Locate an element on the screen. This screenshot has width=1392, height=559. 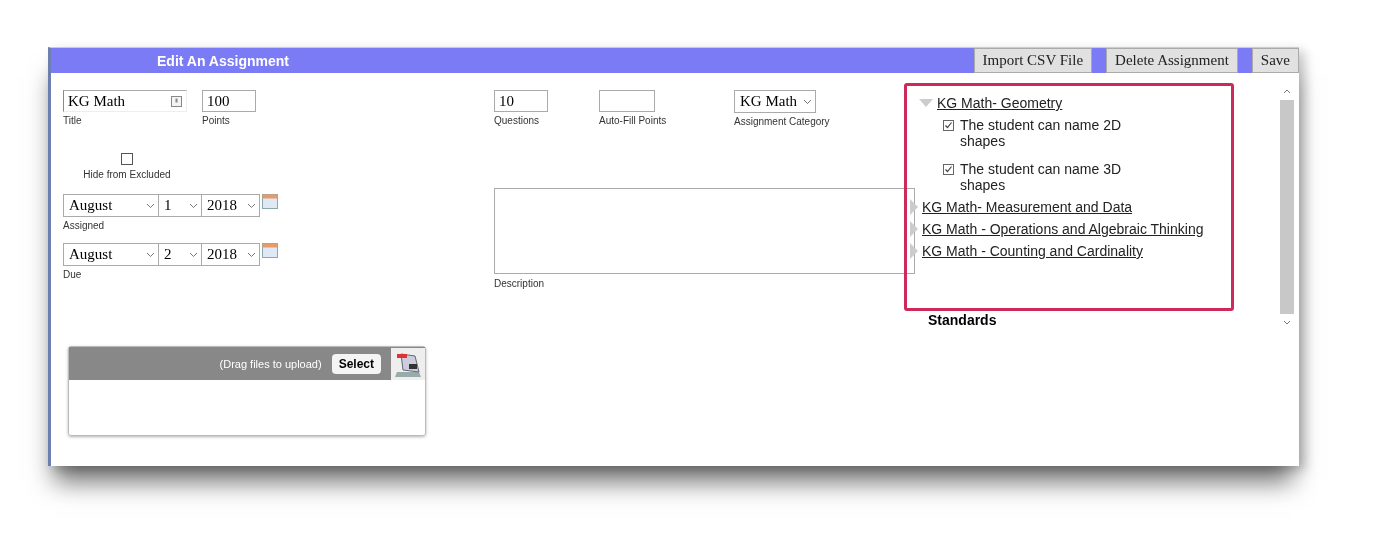
checkbox-label: Hide from Excluded is located at coordinates (127, 174).